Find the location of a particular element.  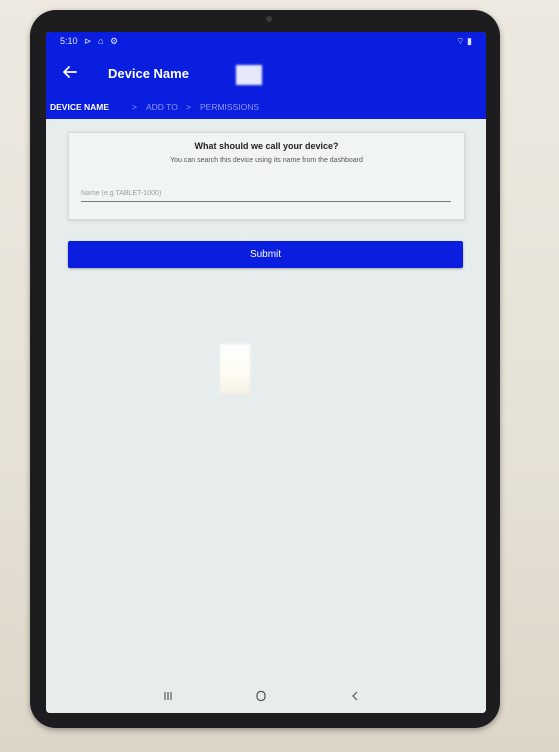

arrow-left-icon is located at coordinates (70, 72).